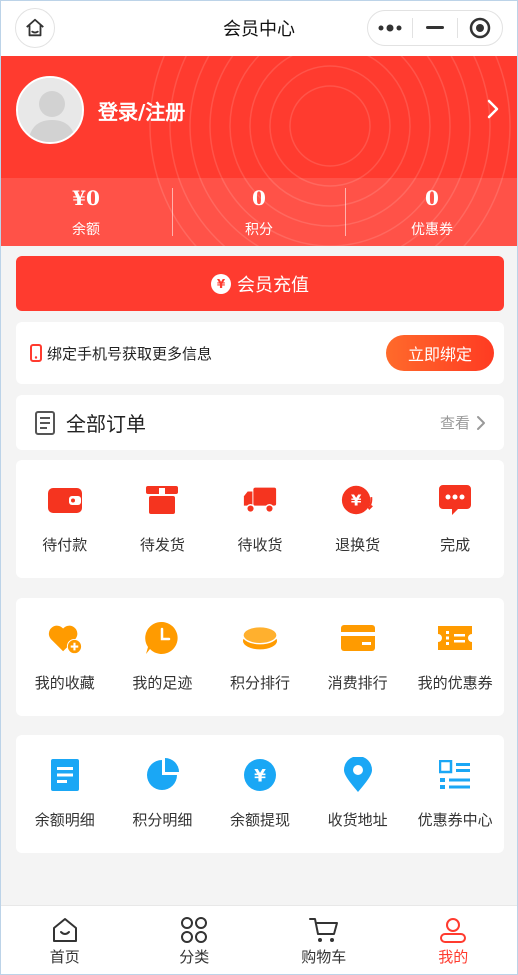 Image resolution: width=518 pixels, height=975 pixels. Describe the element at coordinates (455, 774) in the screenshot. I see `list-icon` at that location.